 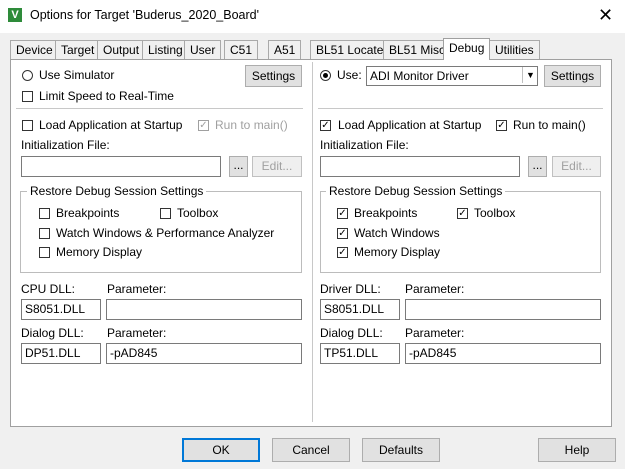 What do you see at coordinates (417, 49) in the screenshot?
I see `tab-bl51-misc: BL51 Misc` at bounding box center [417, 49].